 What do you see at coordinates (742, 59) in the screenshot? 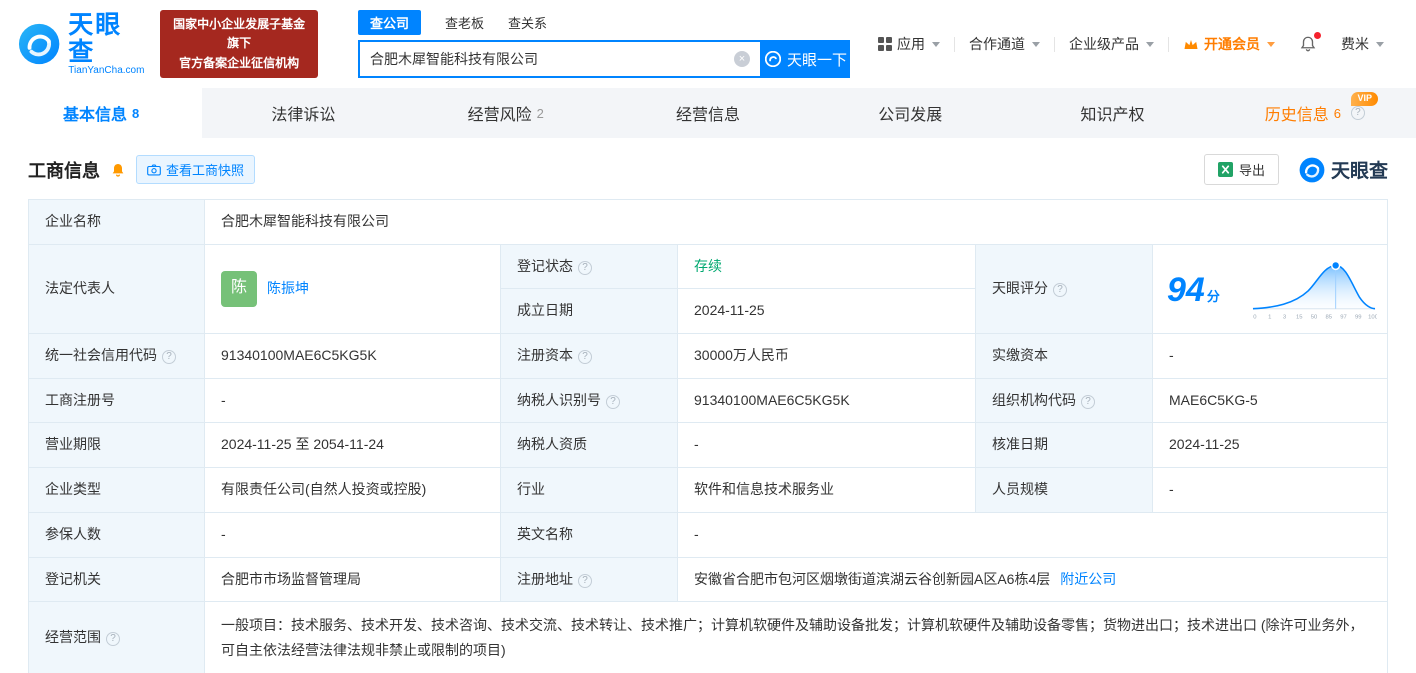
I see `clear-search-icon` at bounding box center [742, 59].